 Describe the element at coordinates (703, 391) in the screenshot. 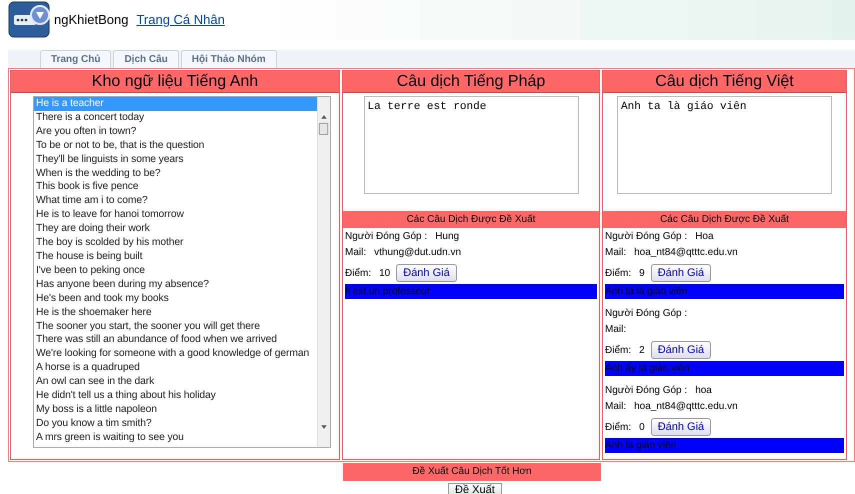

I see `contributor-name: hoa` at that location.